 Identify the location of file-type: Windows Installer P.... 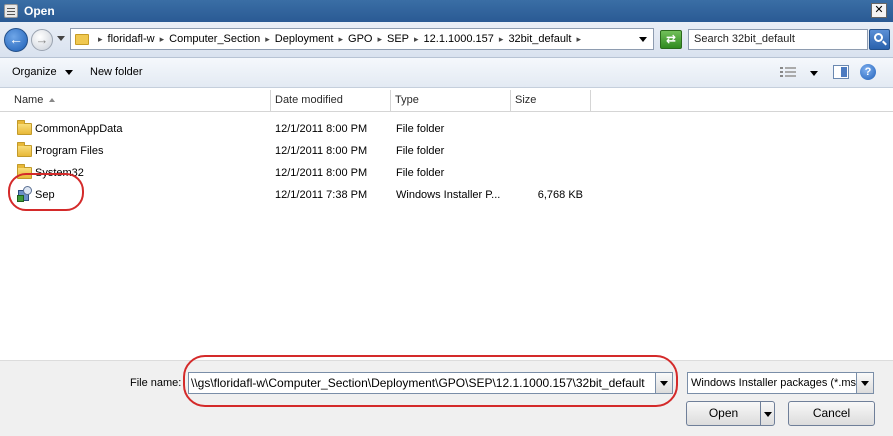
(448, 195).